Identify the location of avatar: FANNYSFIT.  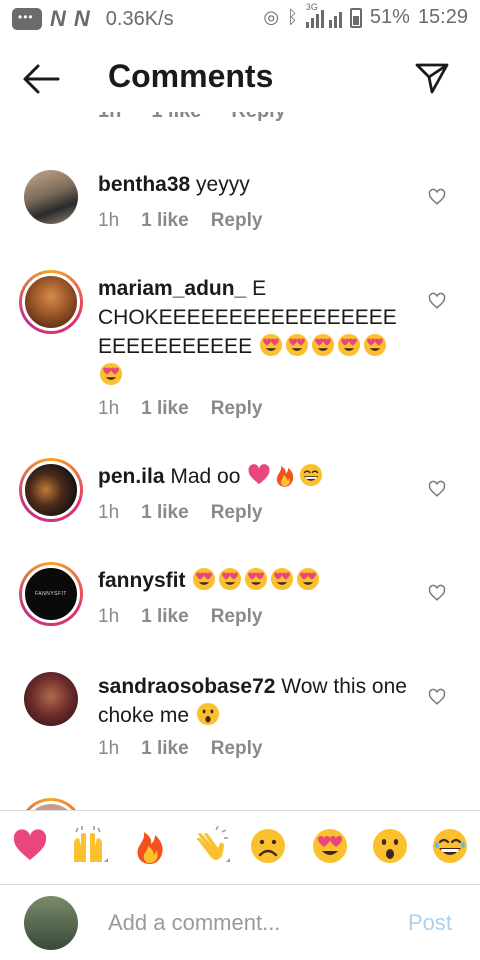
(51, 594).